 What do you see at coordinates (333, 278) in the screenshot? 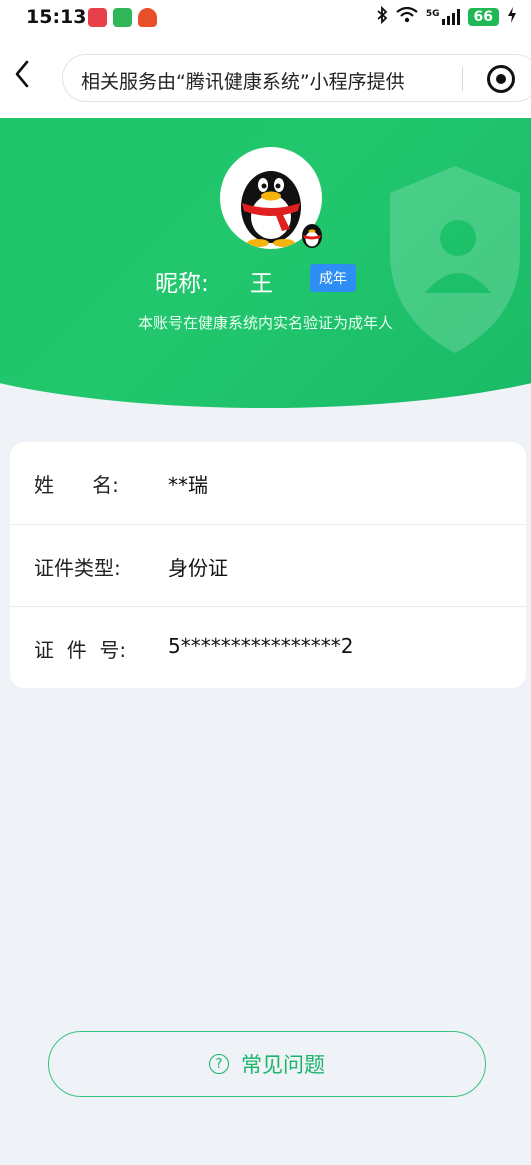
I see `adult-badge: 成年` at bounding box center [333, 278].